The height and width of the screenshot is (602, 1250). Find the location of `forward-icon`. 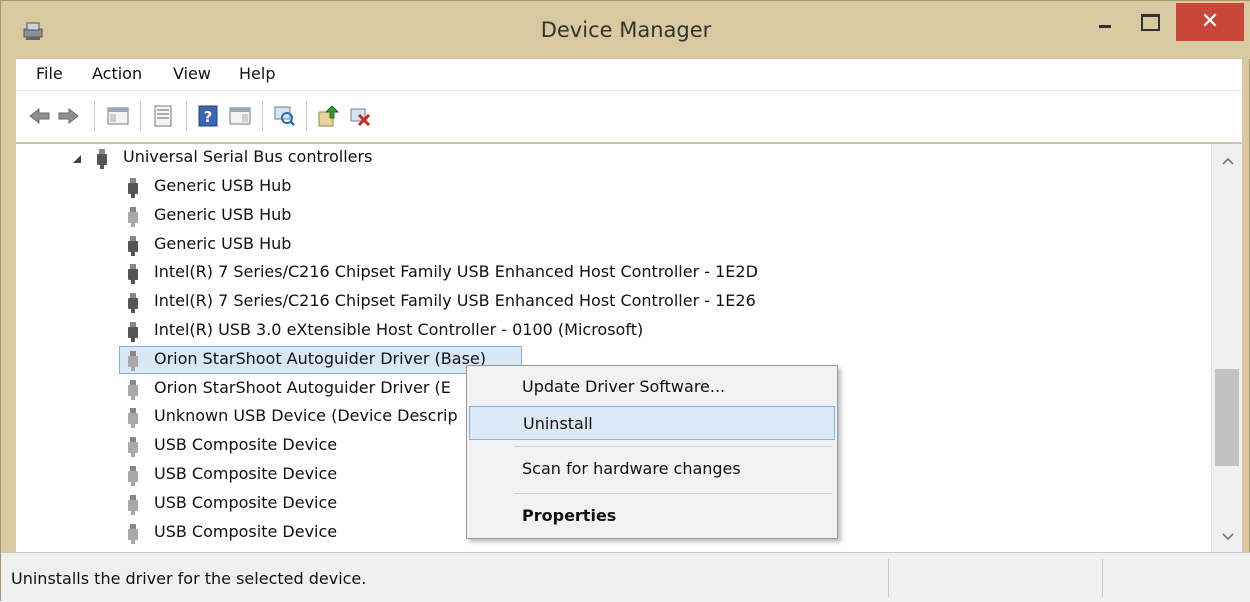

forward-icon is located at coordinates (68, 116).